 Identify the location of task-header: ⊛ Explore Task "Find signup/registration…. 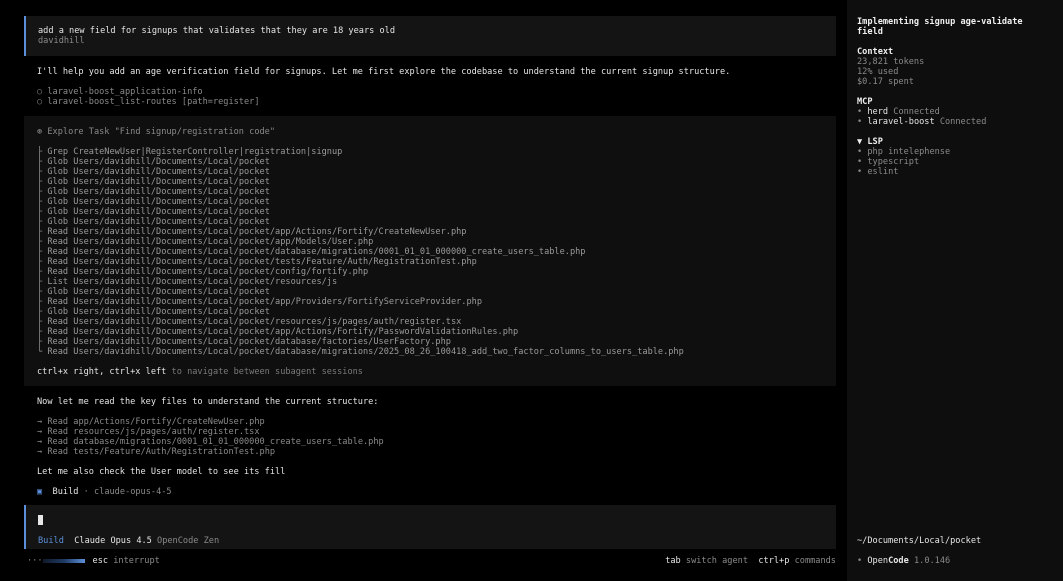
(156, 132).